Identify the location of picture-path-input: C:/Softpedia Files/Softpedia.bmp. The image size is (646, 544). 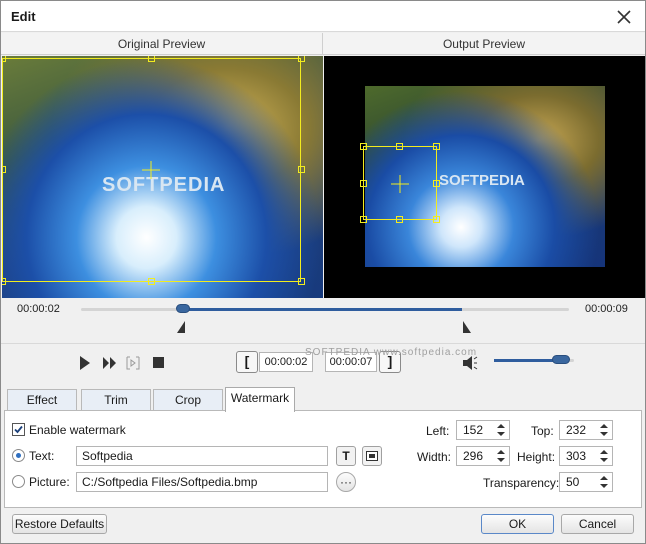
(202, 482).